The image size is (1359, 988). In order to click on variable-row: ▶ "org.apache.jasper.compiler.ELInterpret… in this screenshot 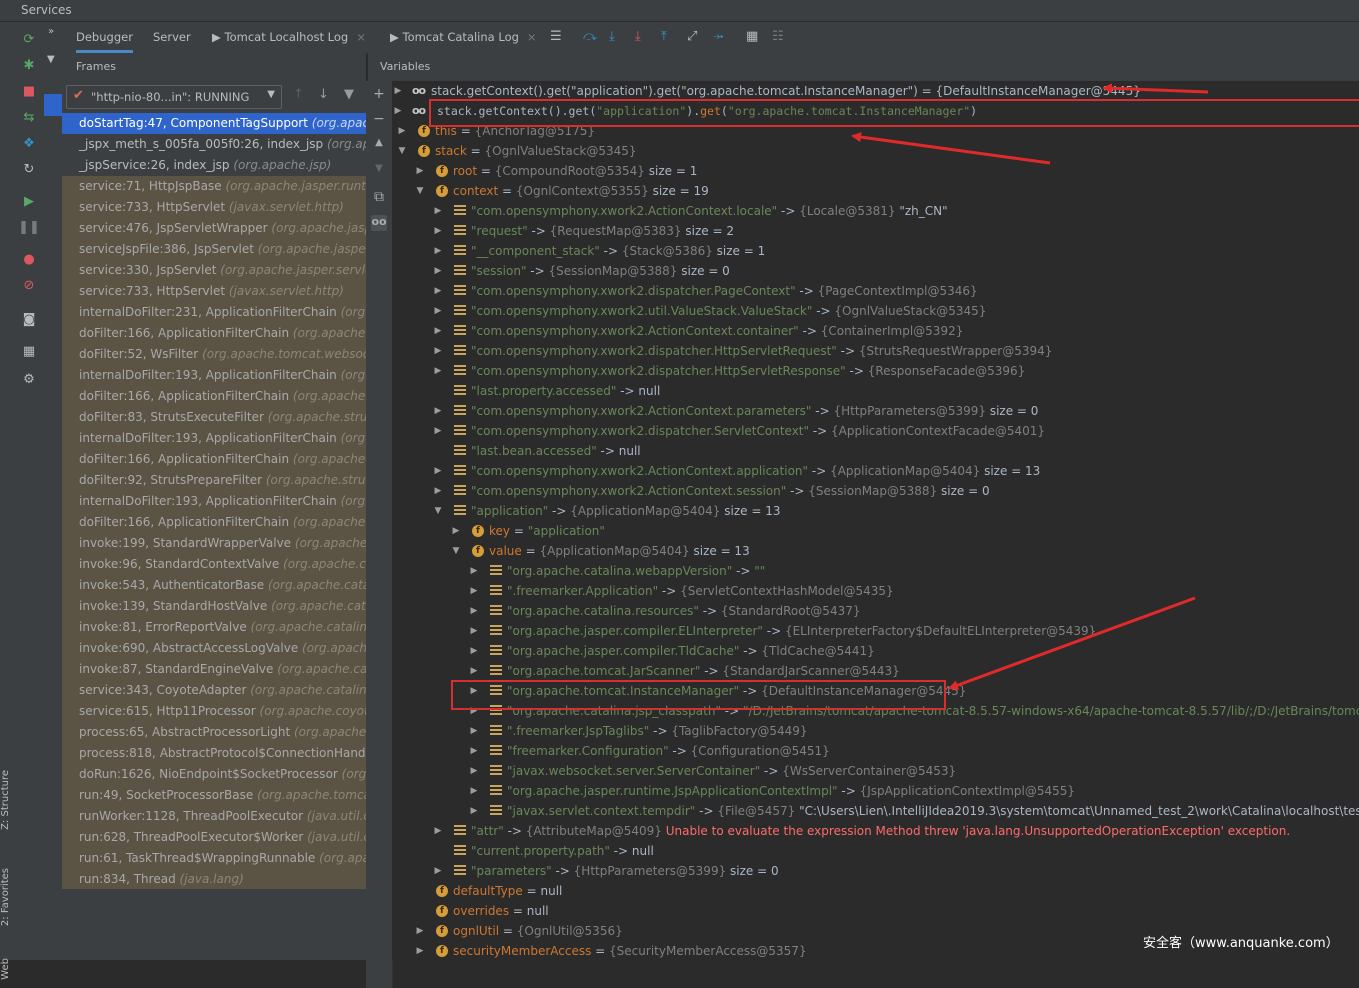, I will do `click(875, 631)`.